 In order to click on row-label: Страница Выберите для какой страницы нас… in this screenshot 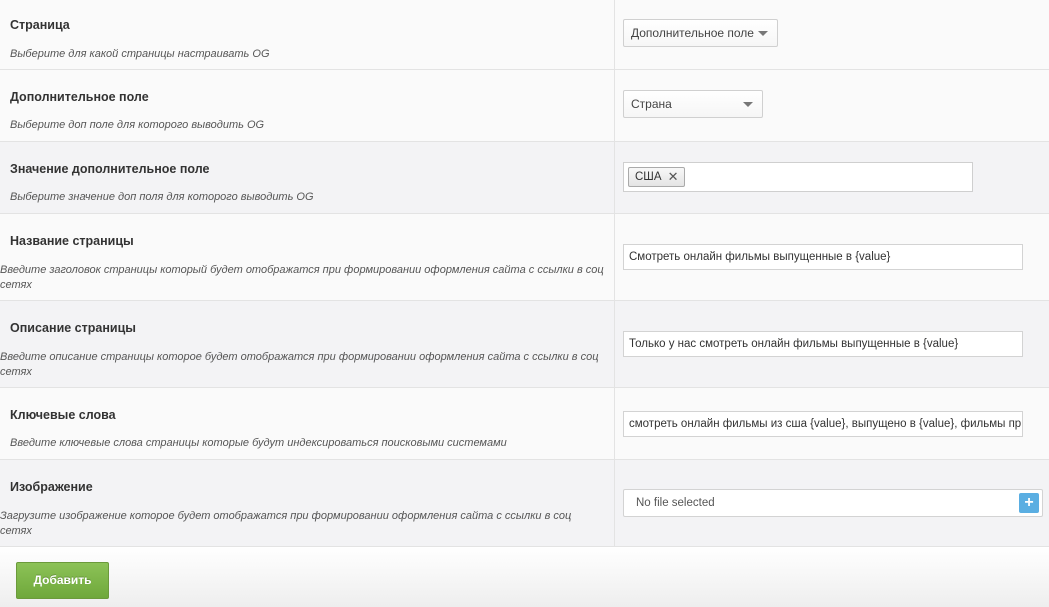, I will do `click(307, 34)`.